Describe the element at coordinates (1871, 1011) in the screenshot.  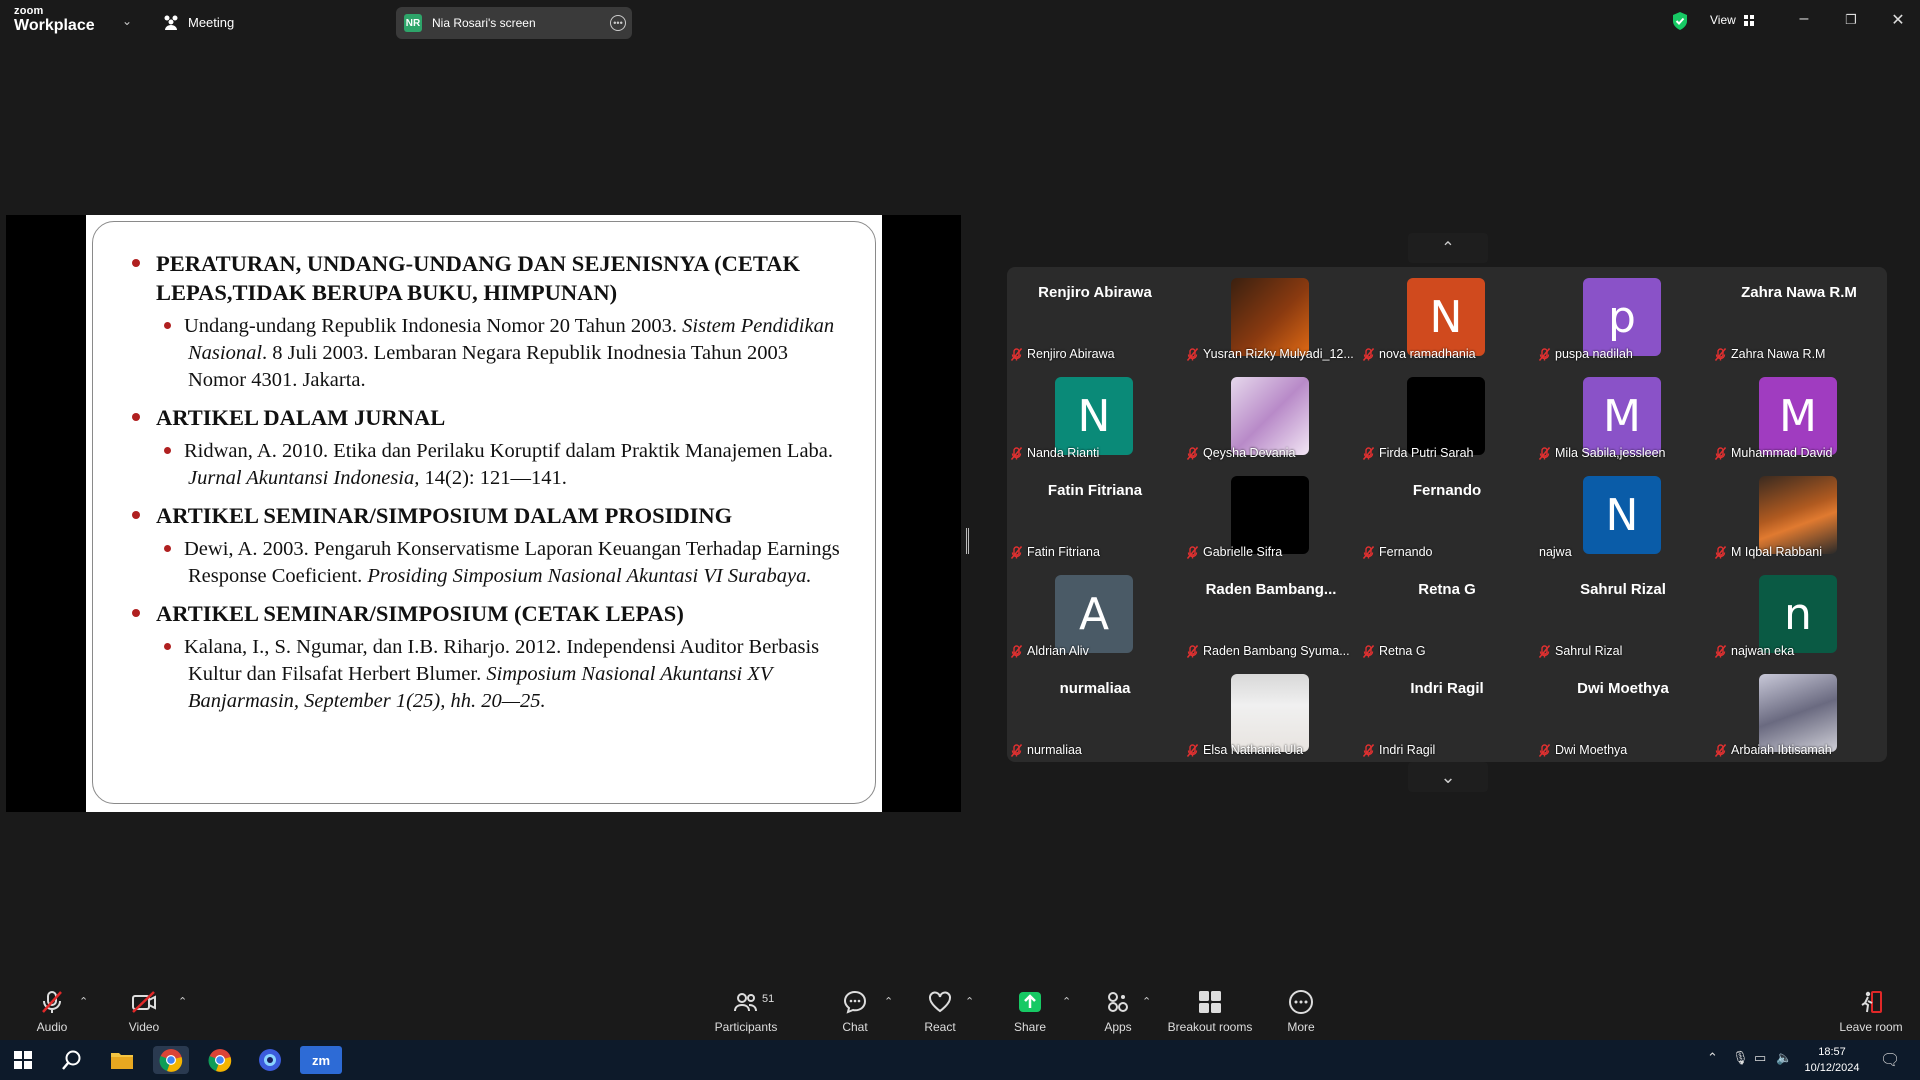
I see `leave-room-button: Leave room` at that location.